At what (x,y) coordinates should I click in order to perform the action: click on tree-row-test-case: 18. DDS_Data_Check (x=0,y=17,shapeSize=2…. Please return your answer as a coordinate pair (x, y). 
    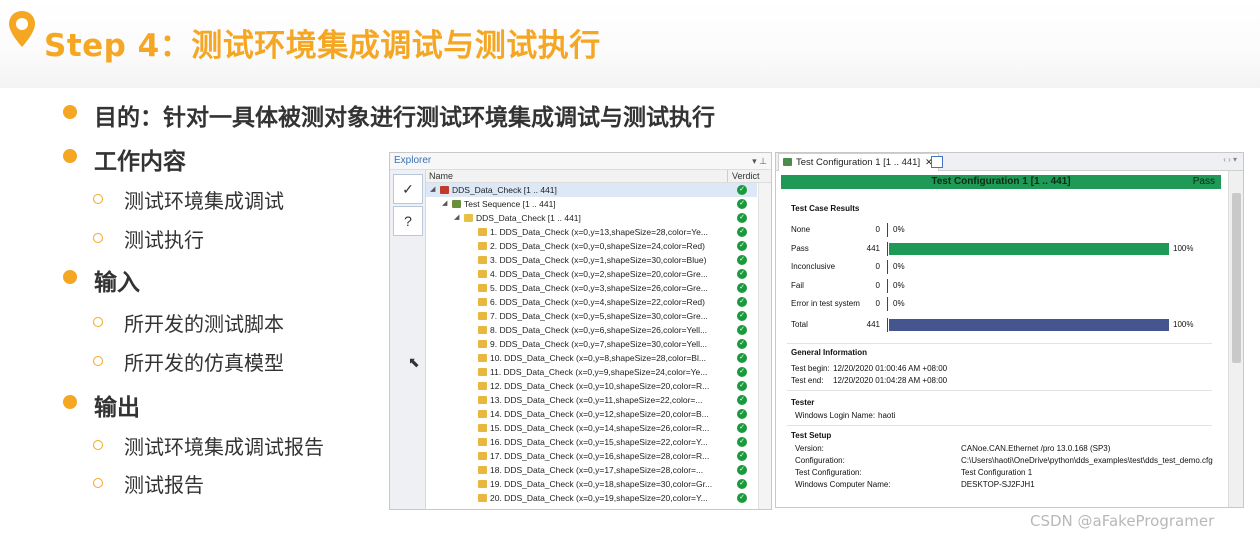
    Looking at the image, I should click on (591, 470).